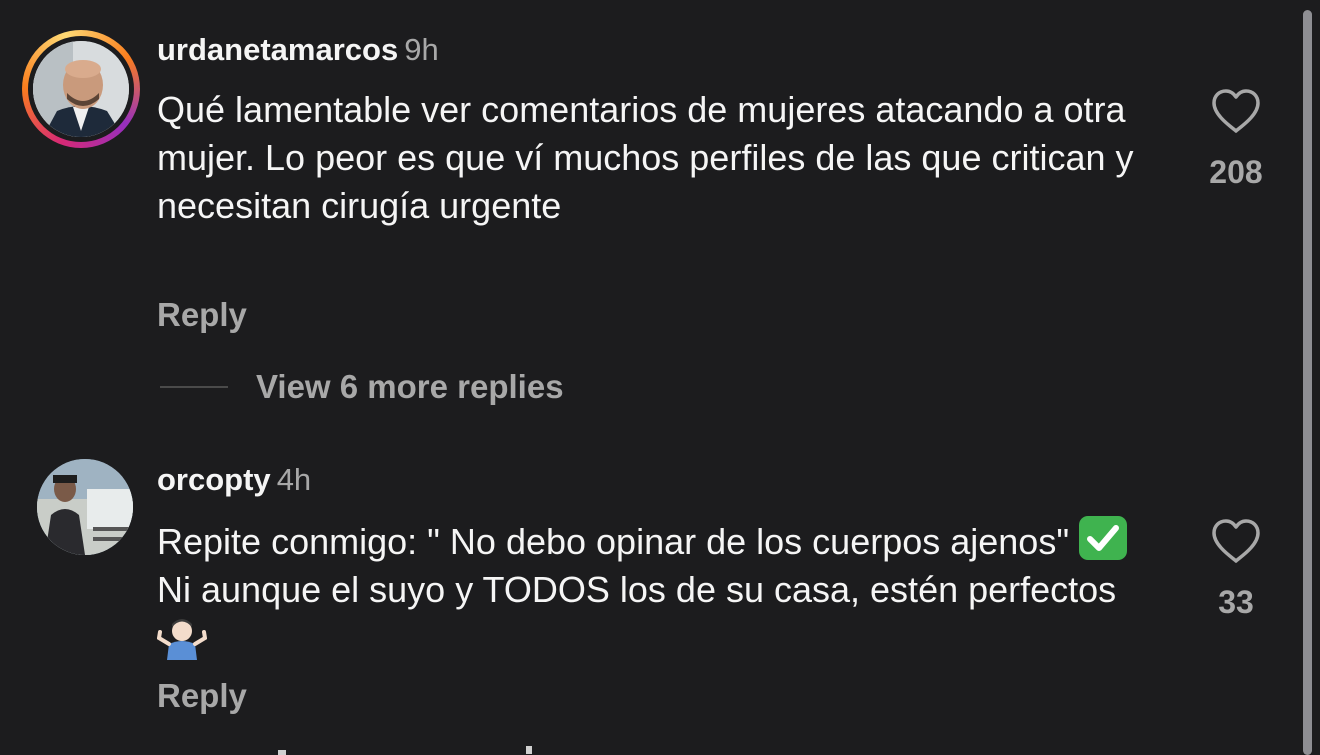 The height and width of the screenshot is (755, 1320). What do you see at coordinates (1307, 382) in the screenshot?
I see `scrollbar` at bounding box center [1307, 382].